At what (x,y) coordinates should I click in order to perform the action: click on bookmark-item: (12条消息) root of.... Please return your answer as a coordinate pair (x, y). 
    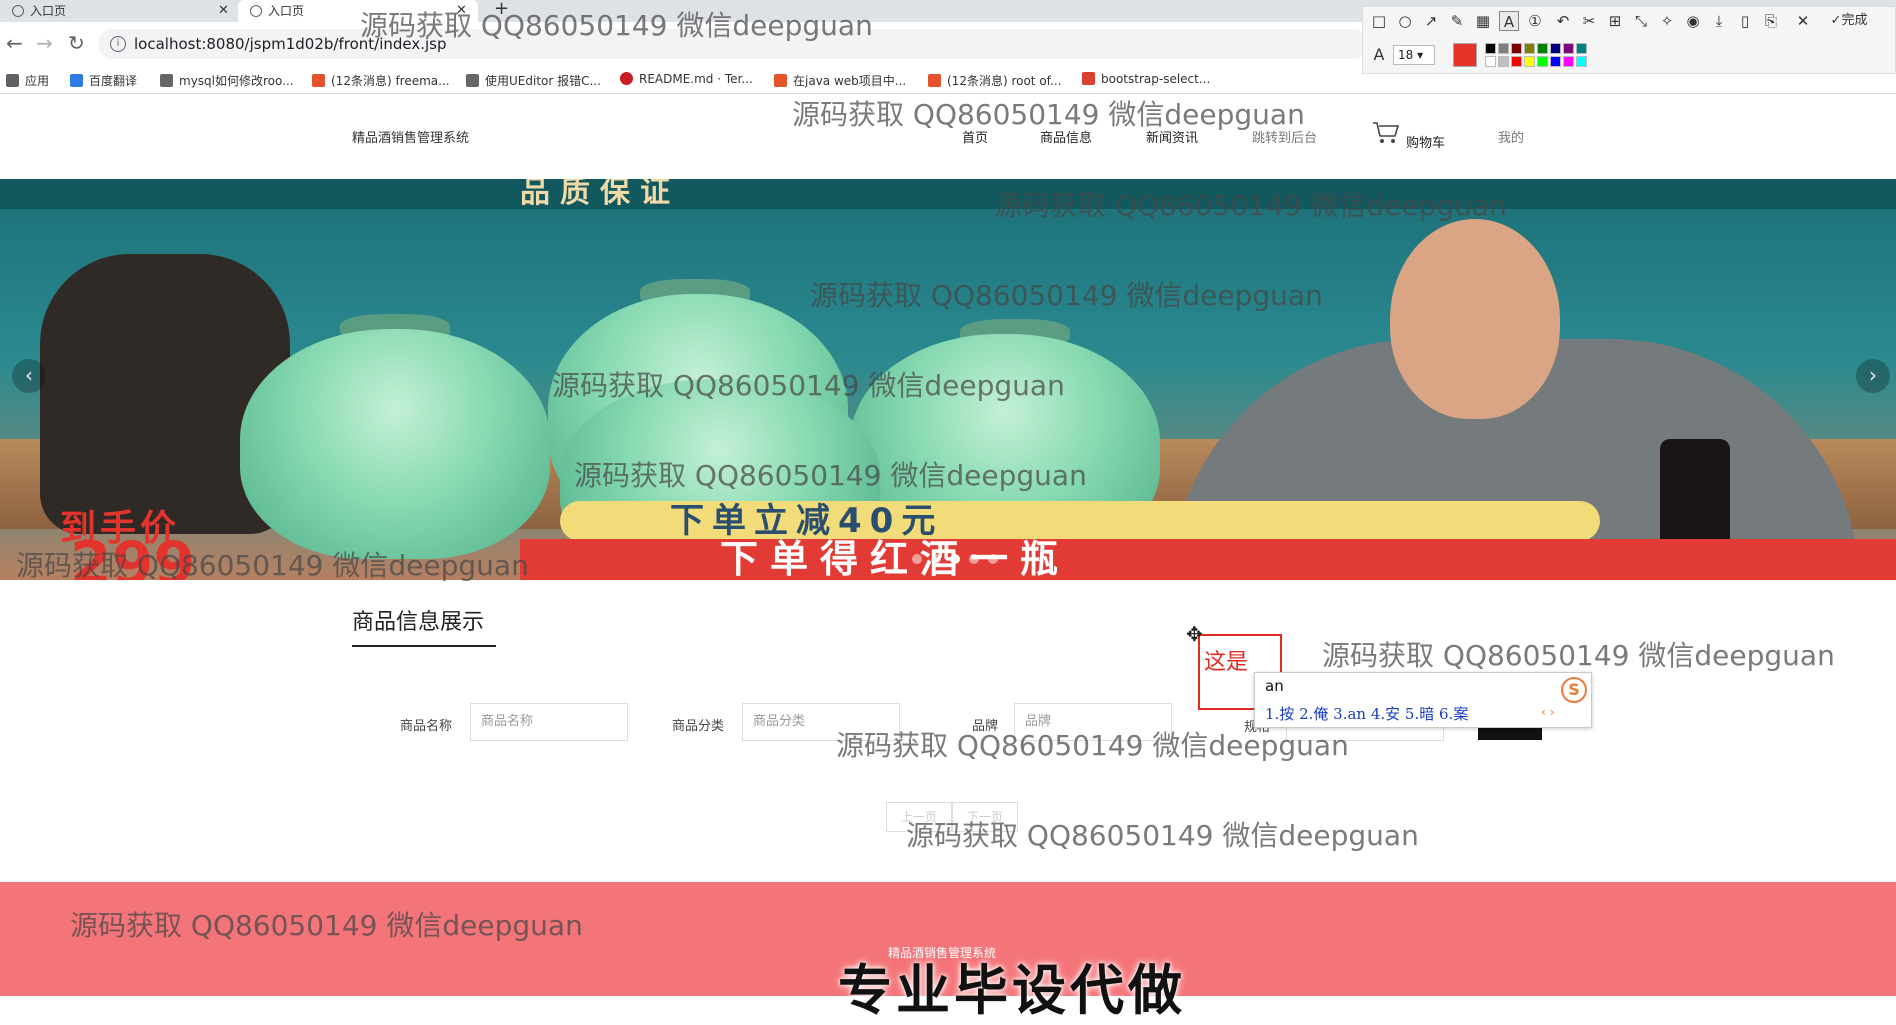
    Looking at the image, I should click on (994, 80).